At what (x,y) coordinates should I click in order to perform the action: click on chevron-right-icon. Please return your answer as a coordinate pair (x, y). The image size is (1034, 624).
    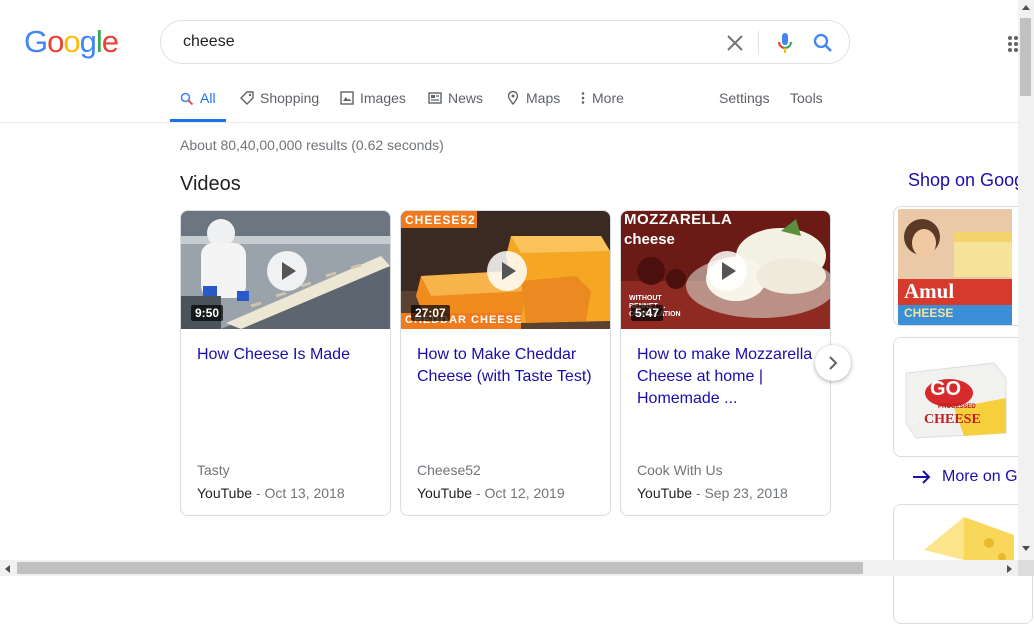
    Looking at the image, I should click on (833, 363).